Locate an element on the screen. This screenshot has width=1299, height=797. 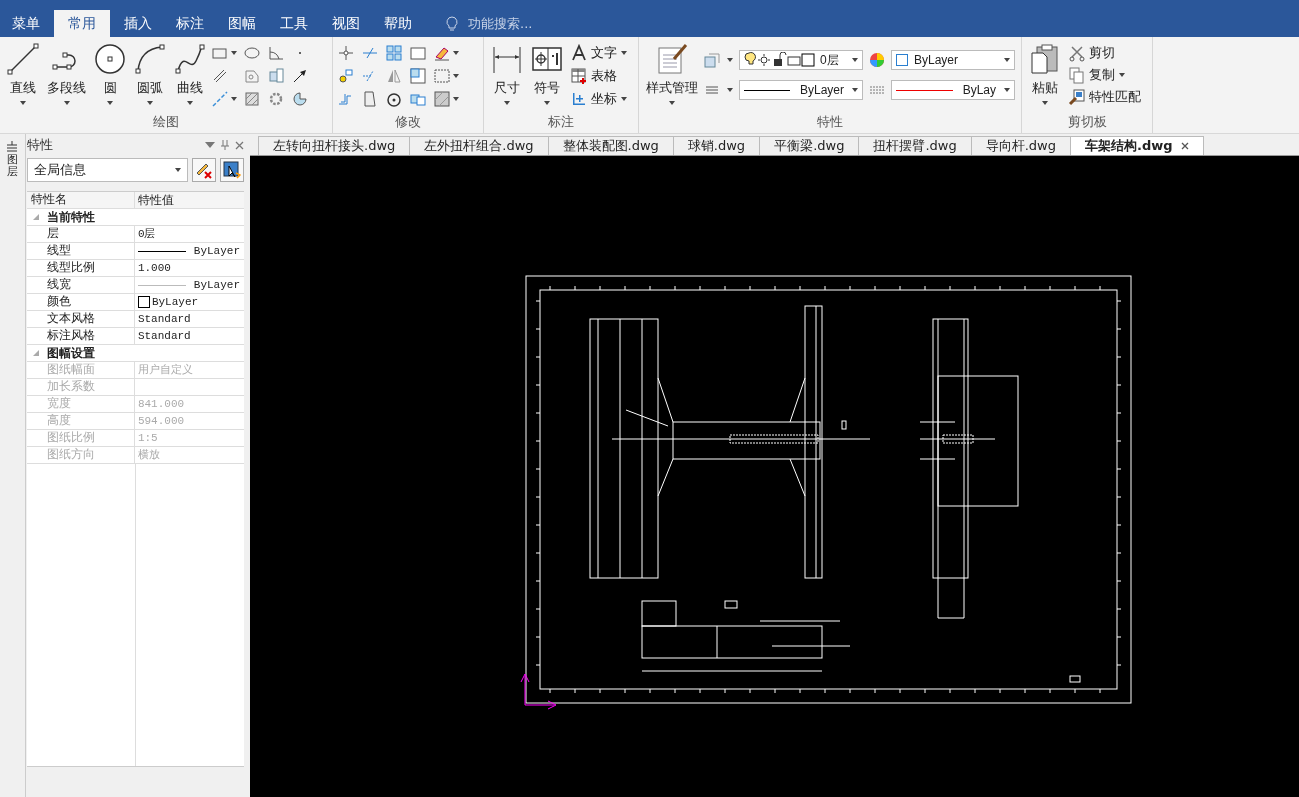
ellipse-icon is located at coordinates (252, 53).